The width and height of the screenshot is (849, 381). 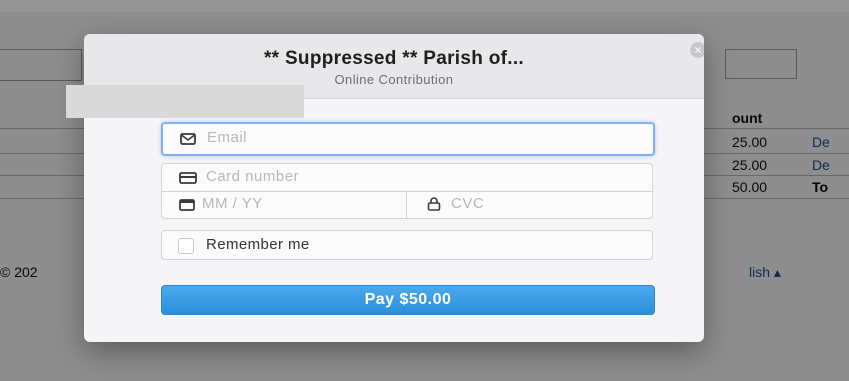 What do you see at coordinates (407, 245) in the screenshot?
I see `remember-me-field: Remember me` at bounding box center [407, 245].